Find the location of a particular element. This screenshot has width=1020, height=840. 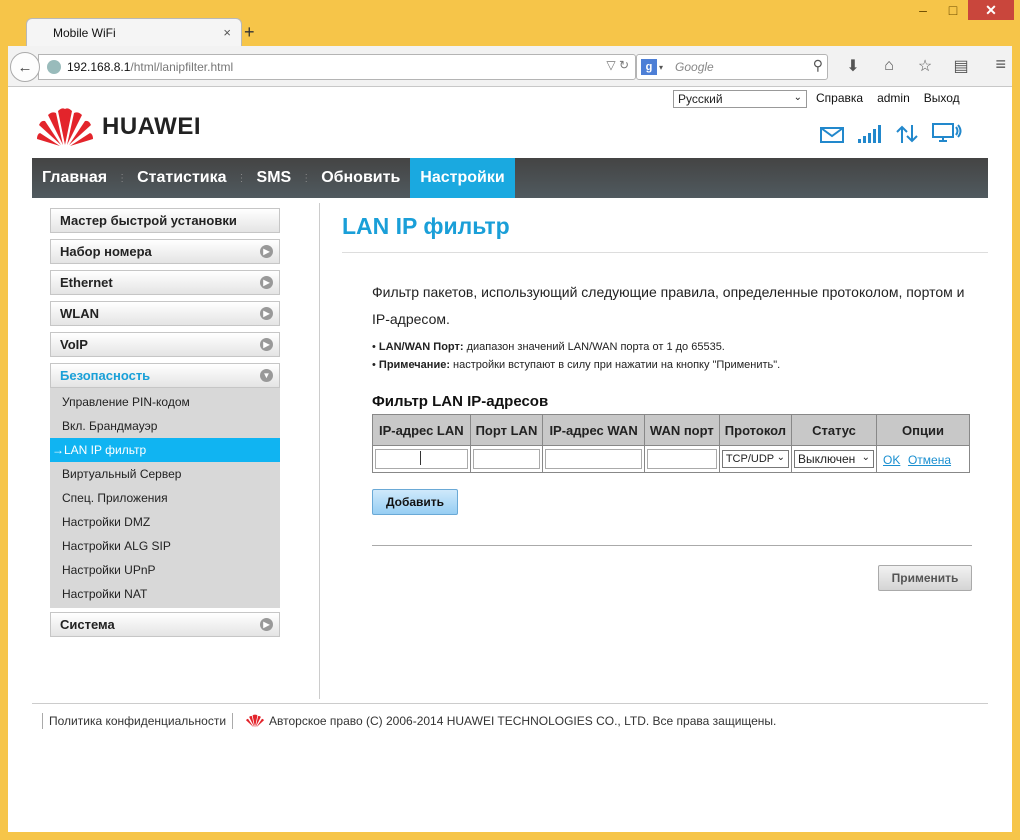

huawei-flower-icon is located at coordinates (65, 127).